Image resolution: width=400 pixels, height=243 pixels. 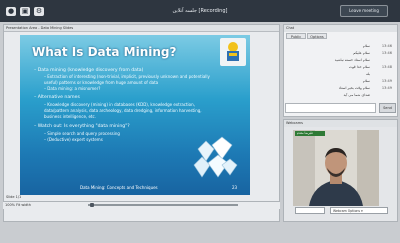 I want to click on slide-bullet: – Simple search and query processing, so click(x=82, y=133).